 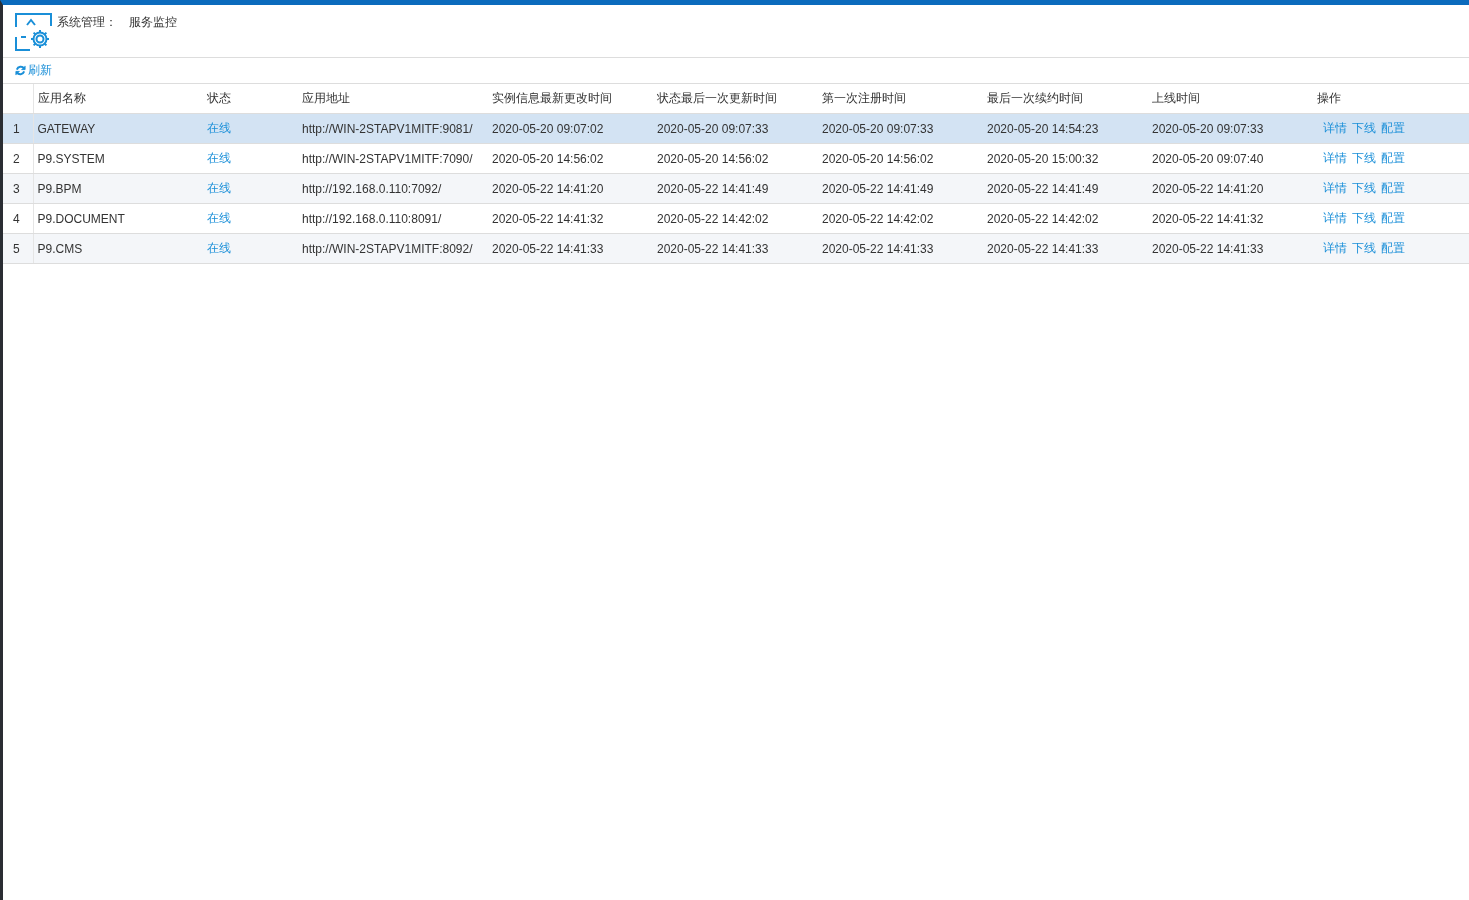 I want to click on table-cell: http://192.168.0.110:8091/, so click(x=372, y=218).